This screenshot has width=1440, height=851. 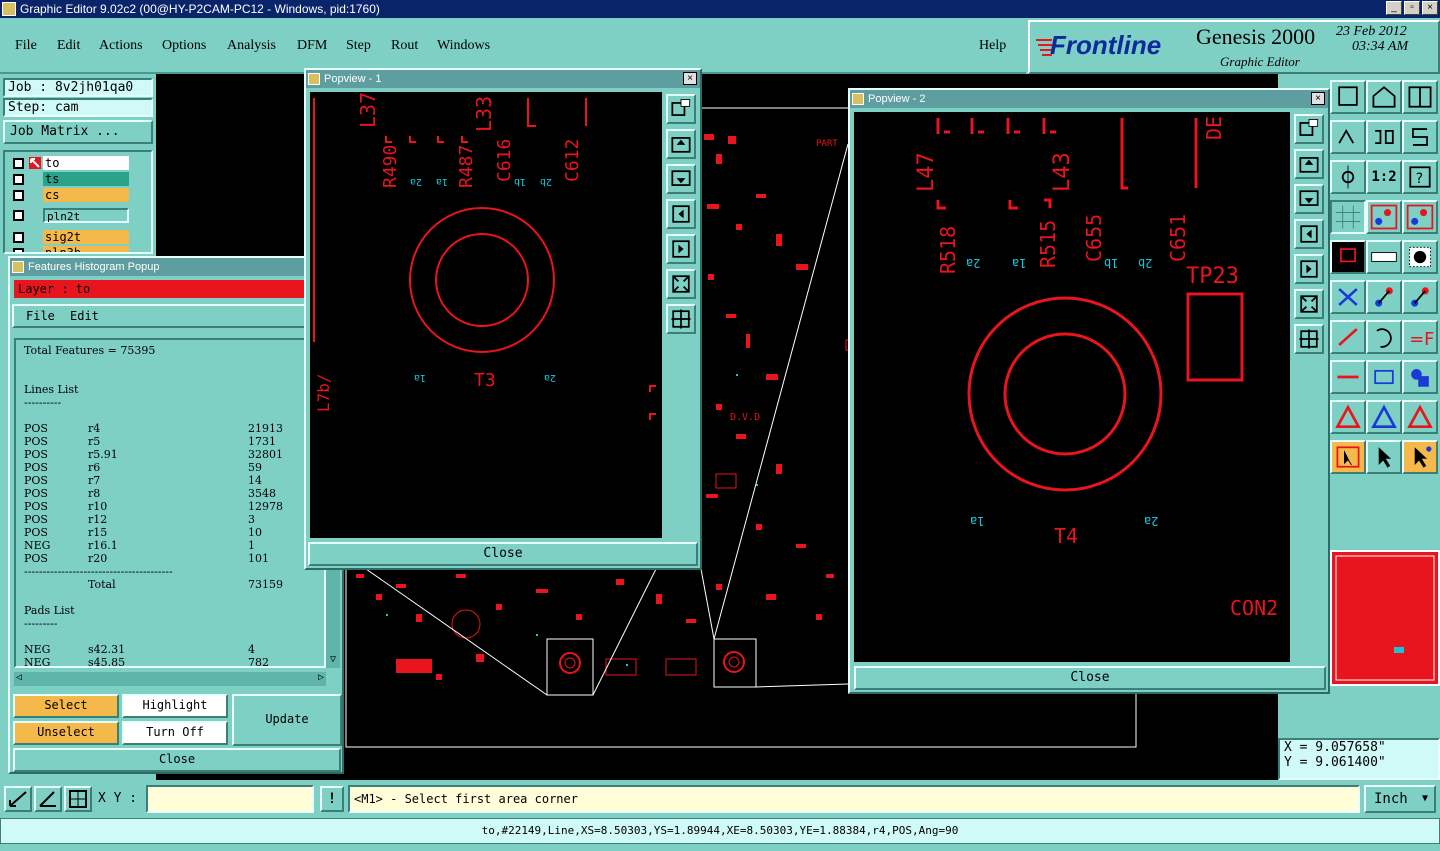 I want to click on line-row: NEG r16.1 1, so click(x=170, y=545).